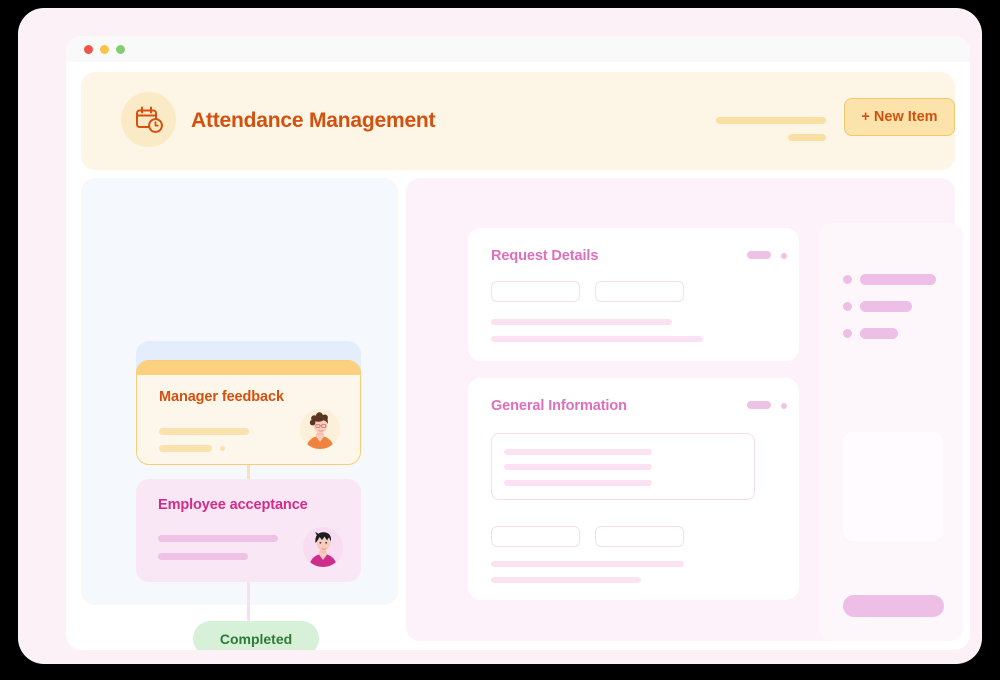 The image size is (1000, 680). What do you see at coordinates (320, 429) in the screenshot?
I see `avatar-person-curly-orange` at bounding box center [320, 429].